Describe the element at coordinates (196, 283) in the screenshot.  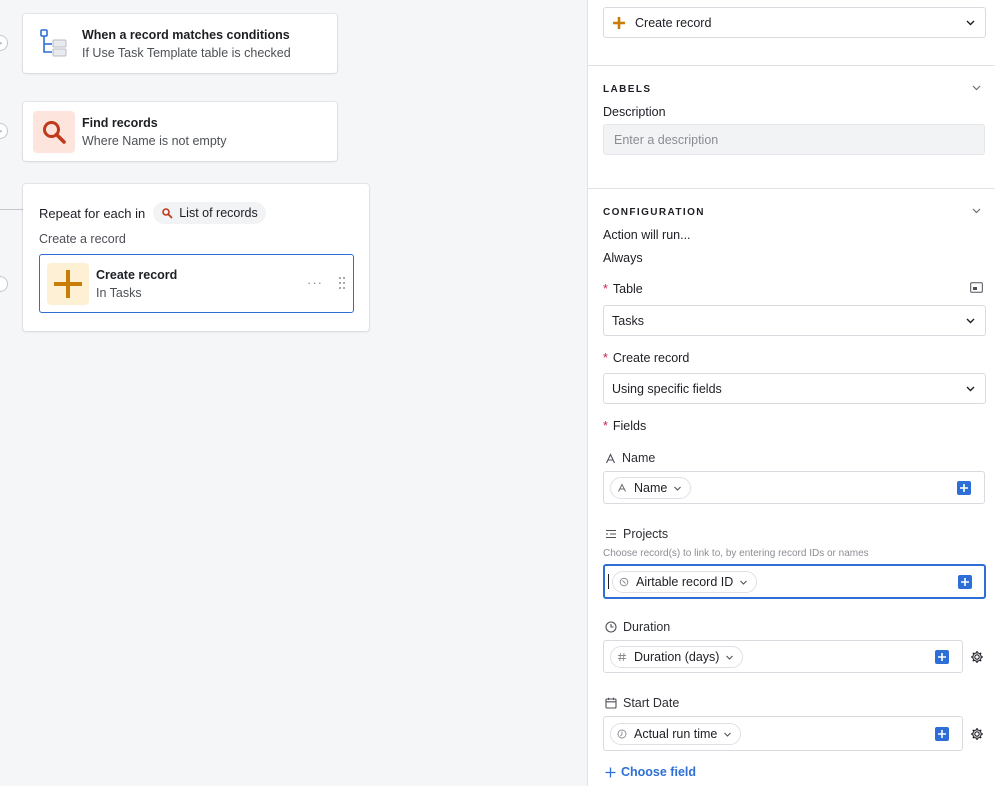
I see `create-record-card: Create record In Tasks ···` at that location.